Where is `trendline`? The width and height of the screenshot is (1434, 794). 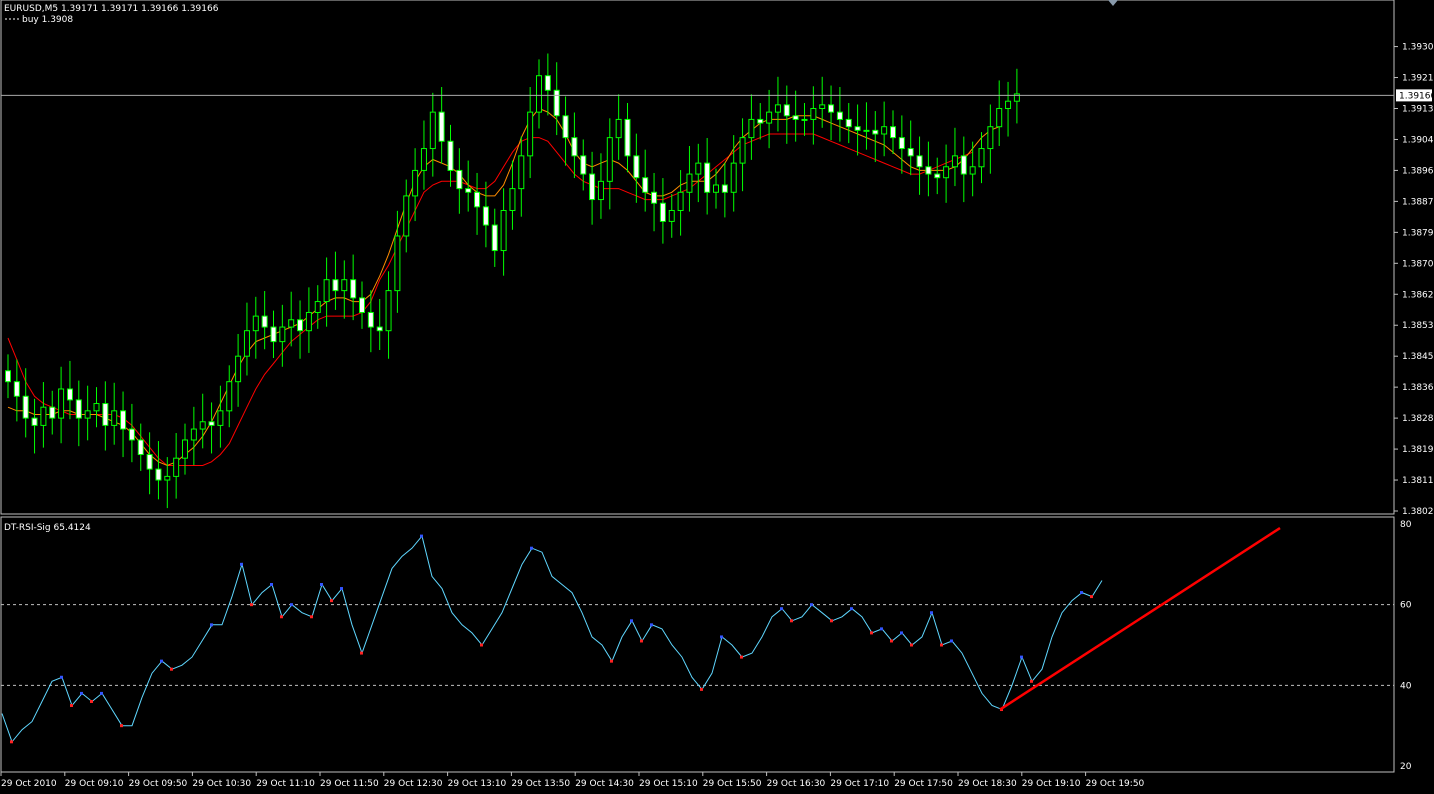 trendline is located at coordinates (1140, 618).